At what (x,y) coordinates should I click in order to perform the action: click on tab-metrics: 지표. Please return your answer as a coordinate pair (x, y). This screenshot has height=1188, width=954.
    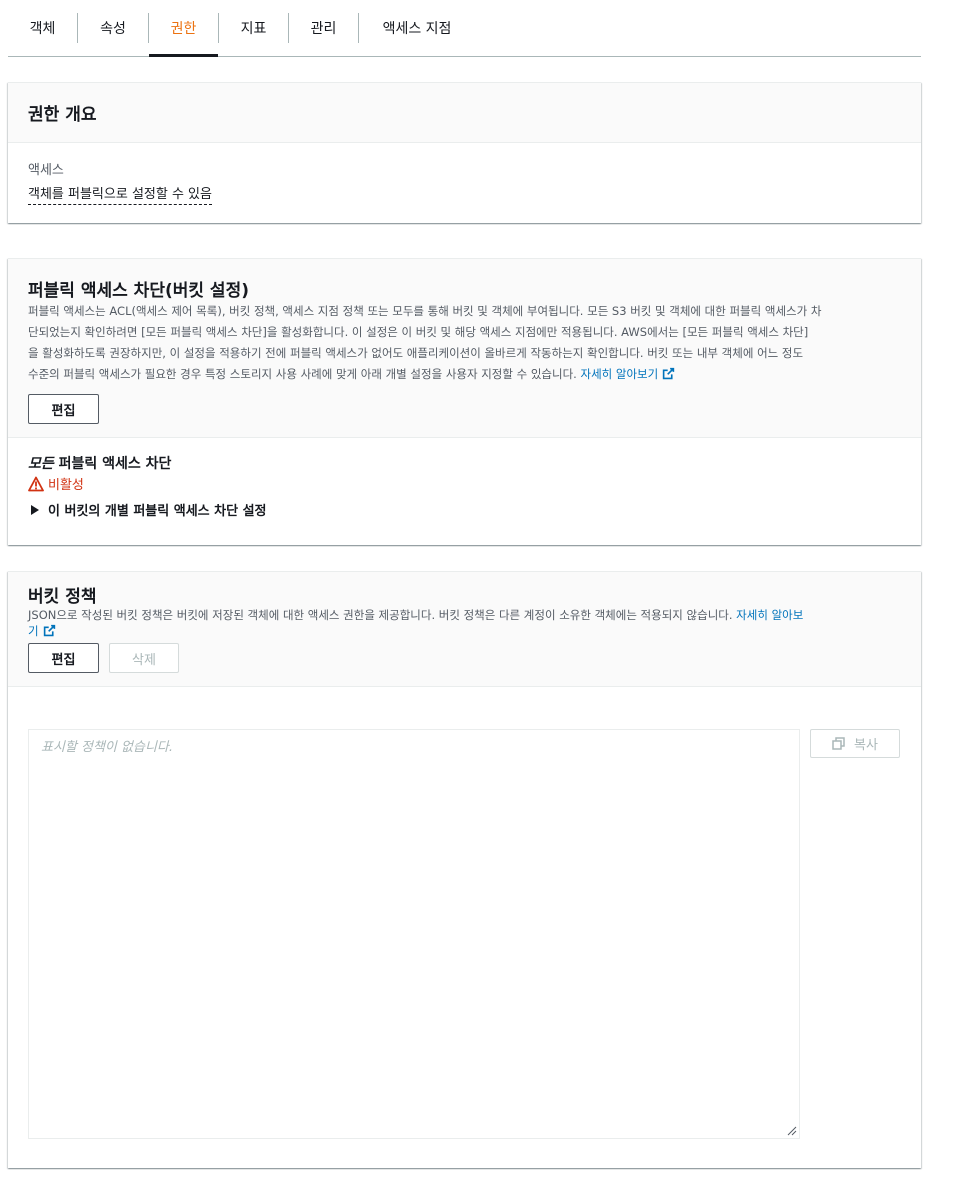
    Looking at the image, I should click on (253, 28).